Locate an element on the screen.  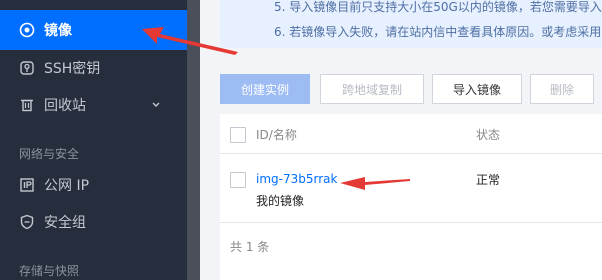
table-header: ID/名称 状态 is located at coordinates (411, 134).